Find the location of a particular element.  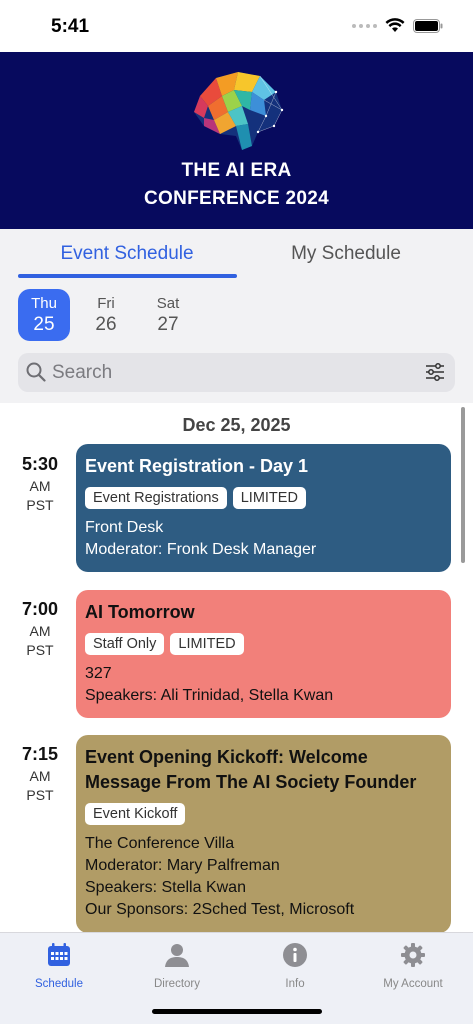

event-title: AI Tomorrow is located at coordinates (140, 612).